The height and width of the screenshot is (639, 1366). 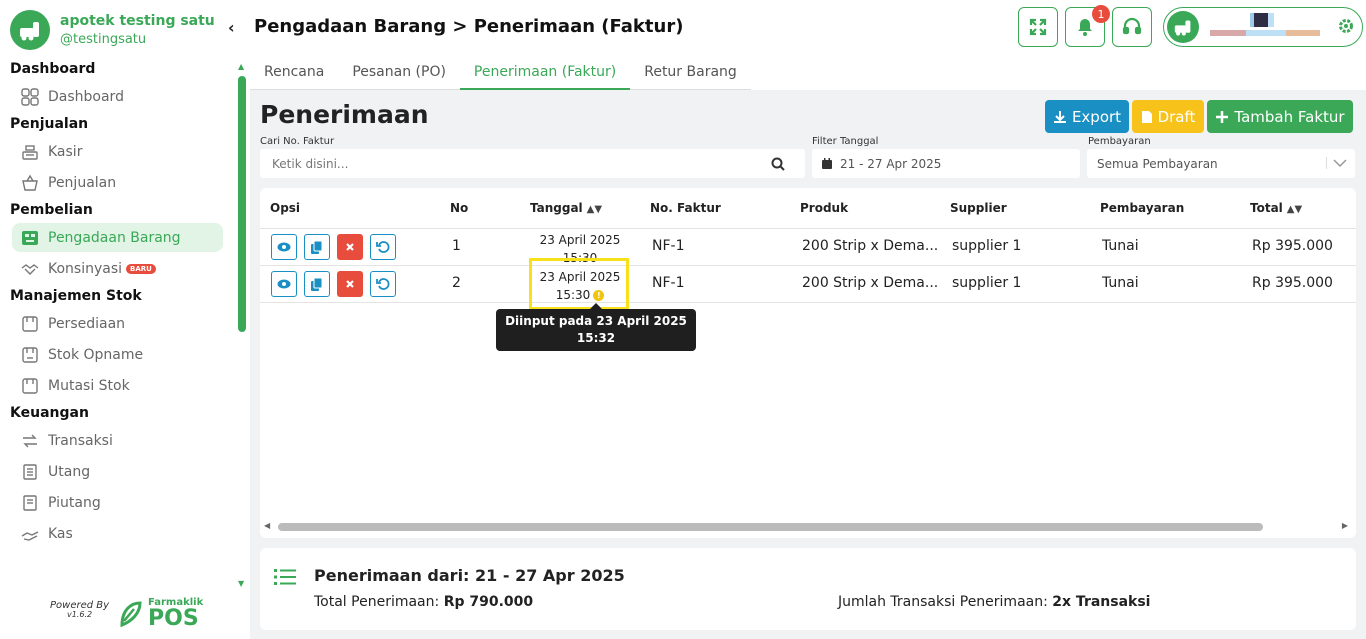 What do you see at coordinates (87, 323) in the screenshot?
I see `sidebar-item-label: Persediaan` at bounding box center [87, 323].